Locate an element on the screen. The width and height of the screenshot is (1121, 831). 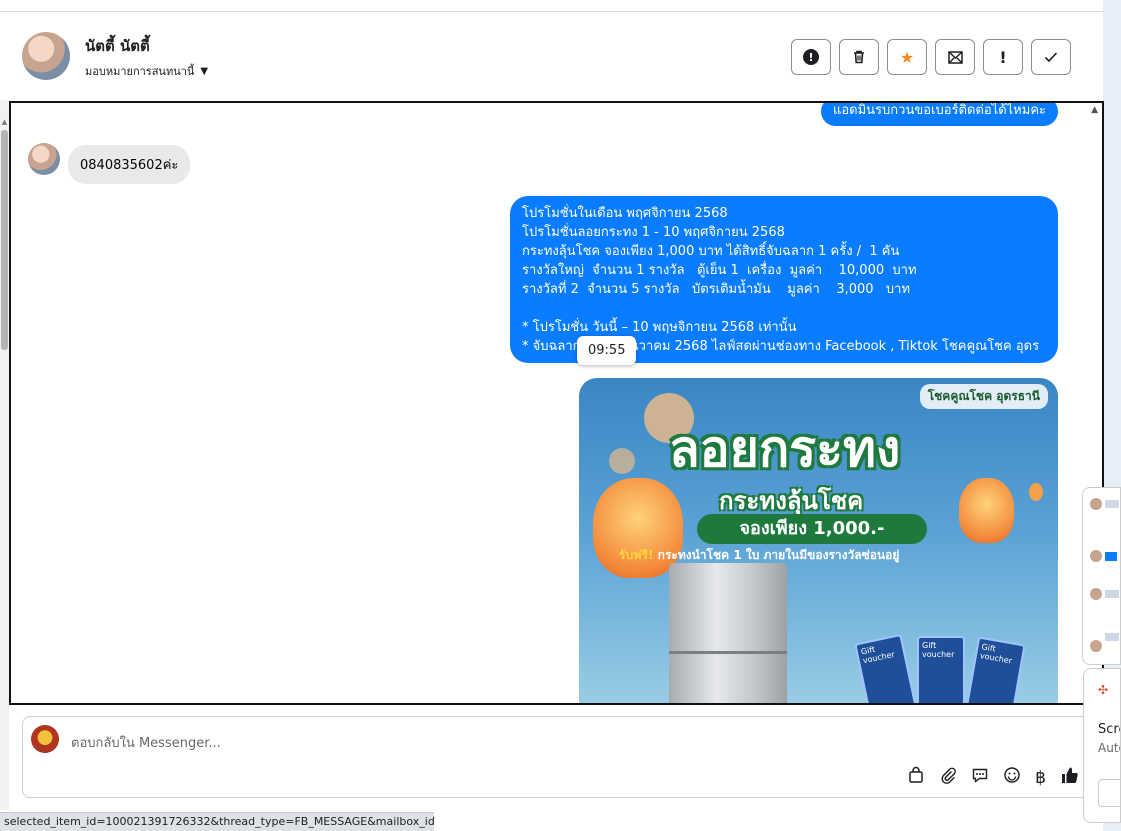
spam-button: ! is located at coordinates (811, 57).